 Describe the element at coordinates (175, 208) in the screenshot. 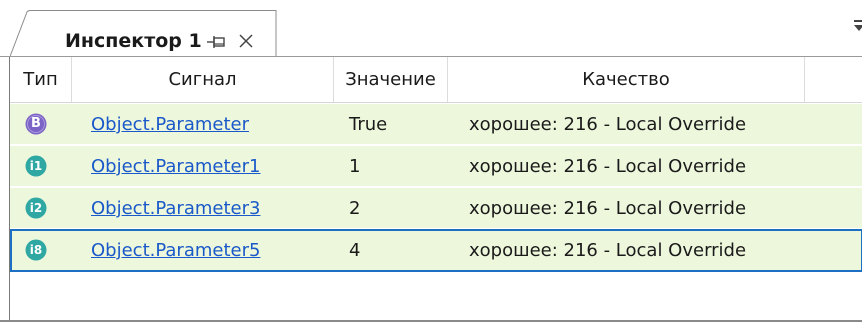

I see `signal-link: Object.Parameter3` at that location.